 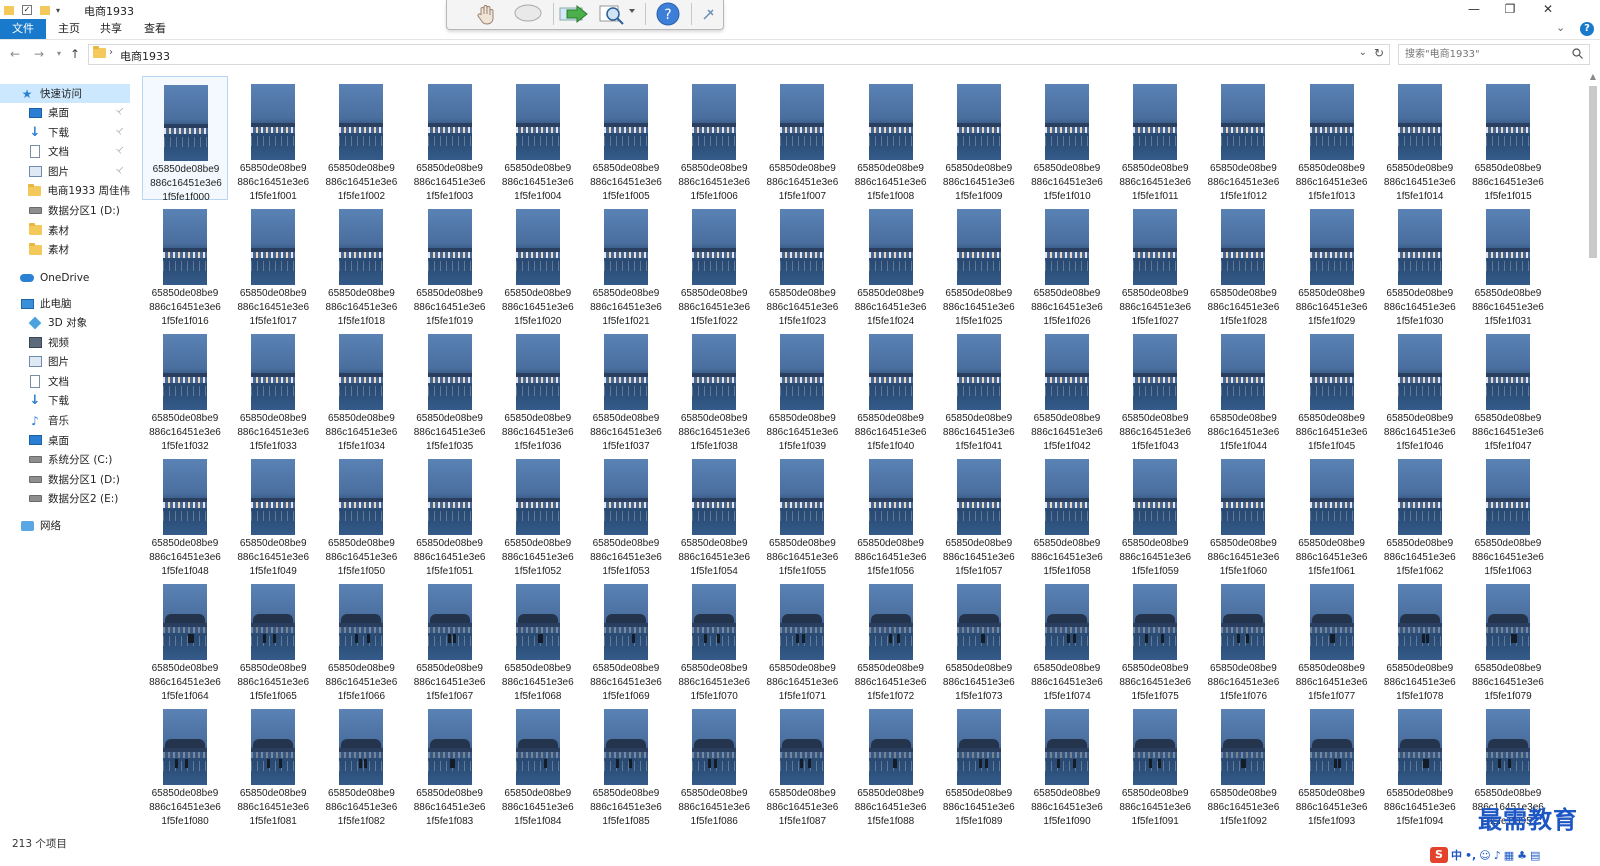 What do you see at coordinates (145, 56) in the screenshot?
I see `breadcrumb-current: 电商1933` at bounding box center [145, 56].